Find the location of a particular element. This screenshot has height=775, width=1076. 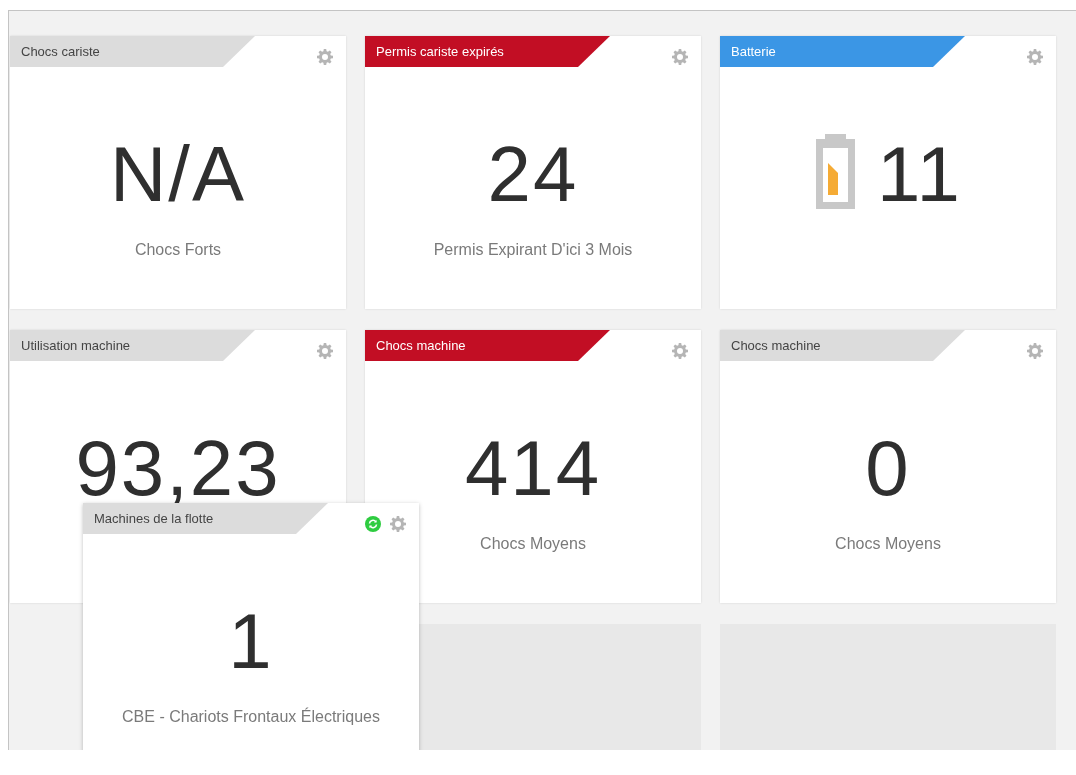

tile-title: Machines de la flotte is located at coordinates (154, 518).